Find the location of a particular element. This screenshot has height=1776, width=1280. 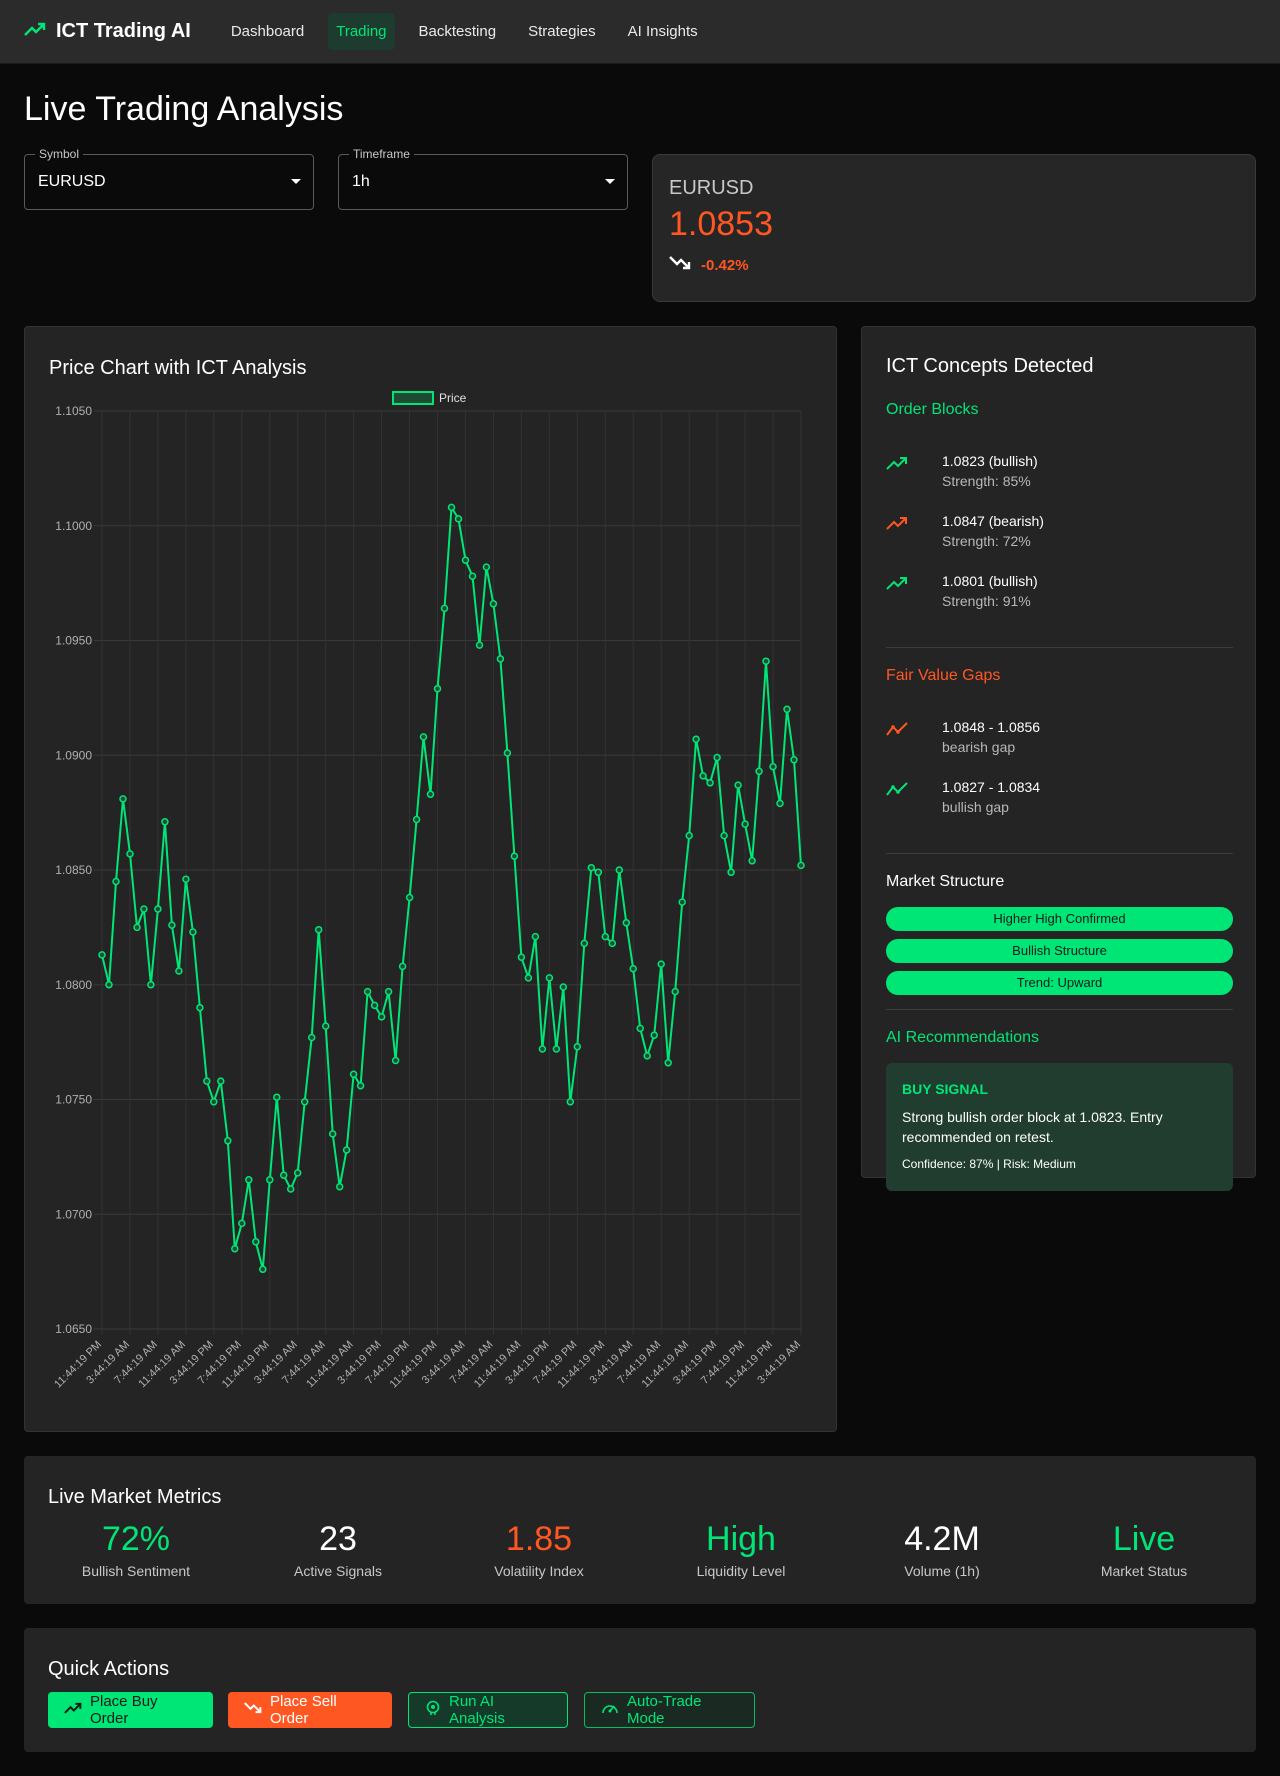

timeframe-select: Timeframe 1h is located at coordinates (483, 178).